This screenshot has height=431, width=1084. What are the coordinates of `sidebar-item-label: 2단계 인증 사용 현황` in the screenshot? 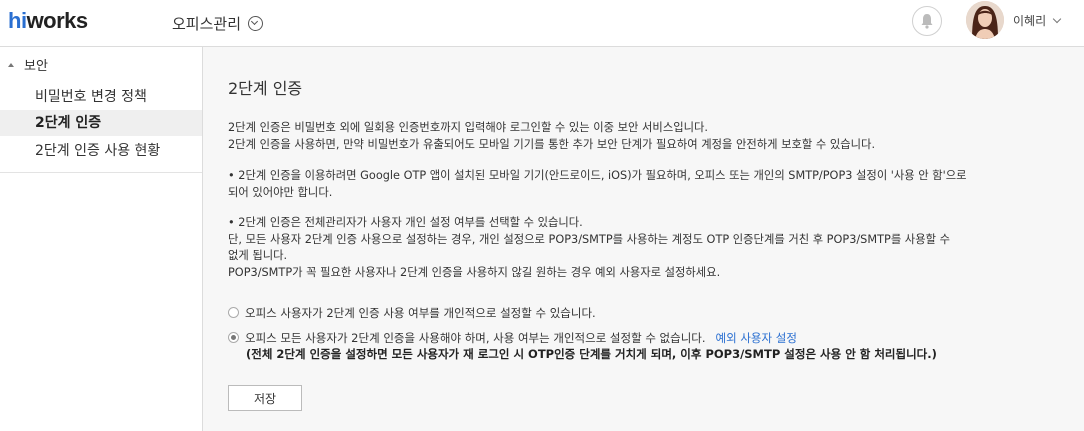 It's located at (98, 151).